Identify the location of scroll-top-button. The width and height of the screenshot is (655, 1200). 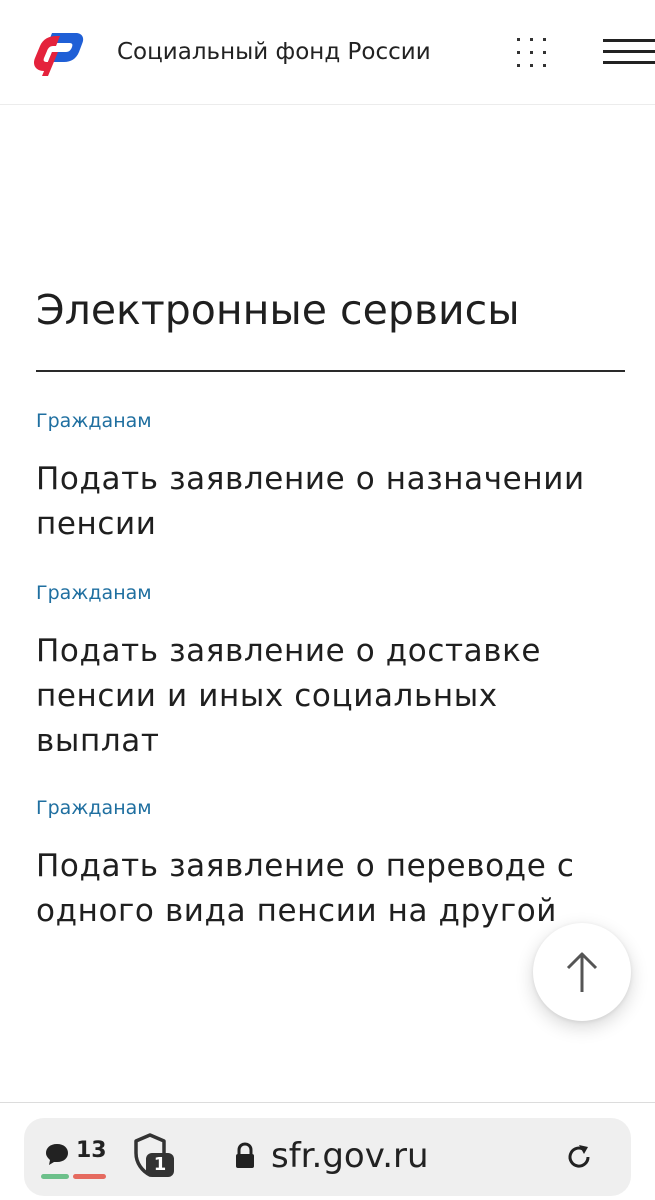
(582, 972).